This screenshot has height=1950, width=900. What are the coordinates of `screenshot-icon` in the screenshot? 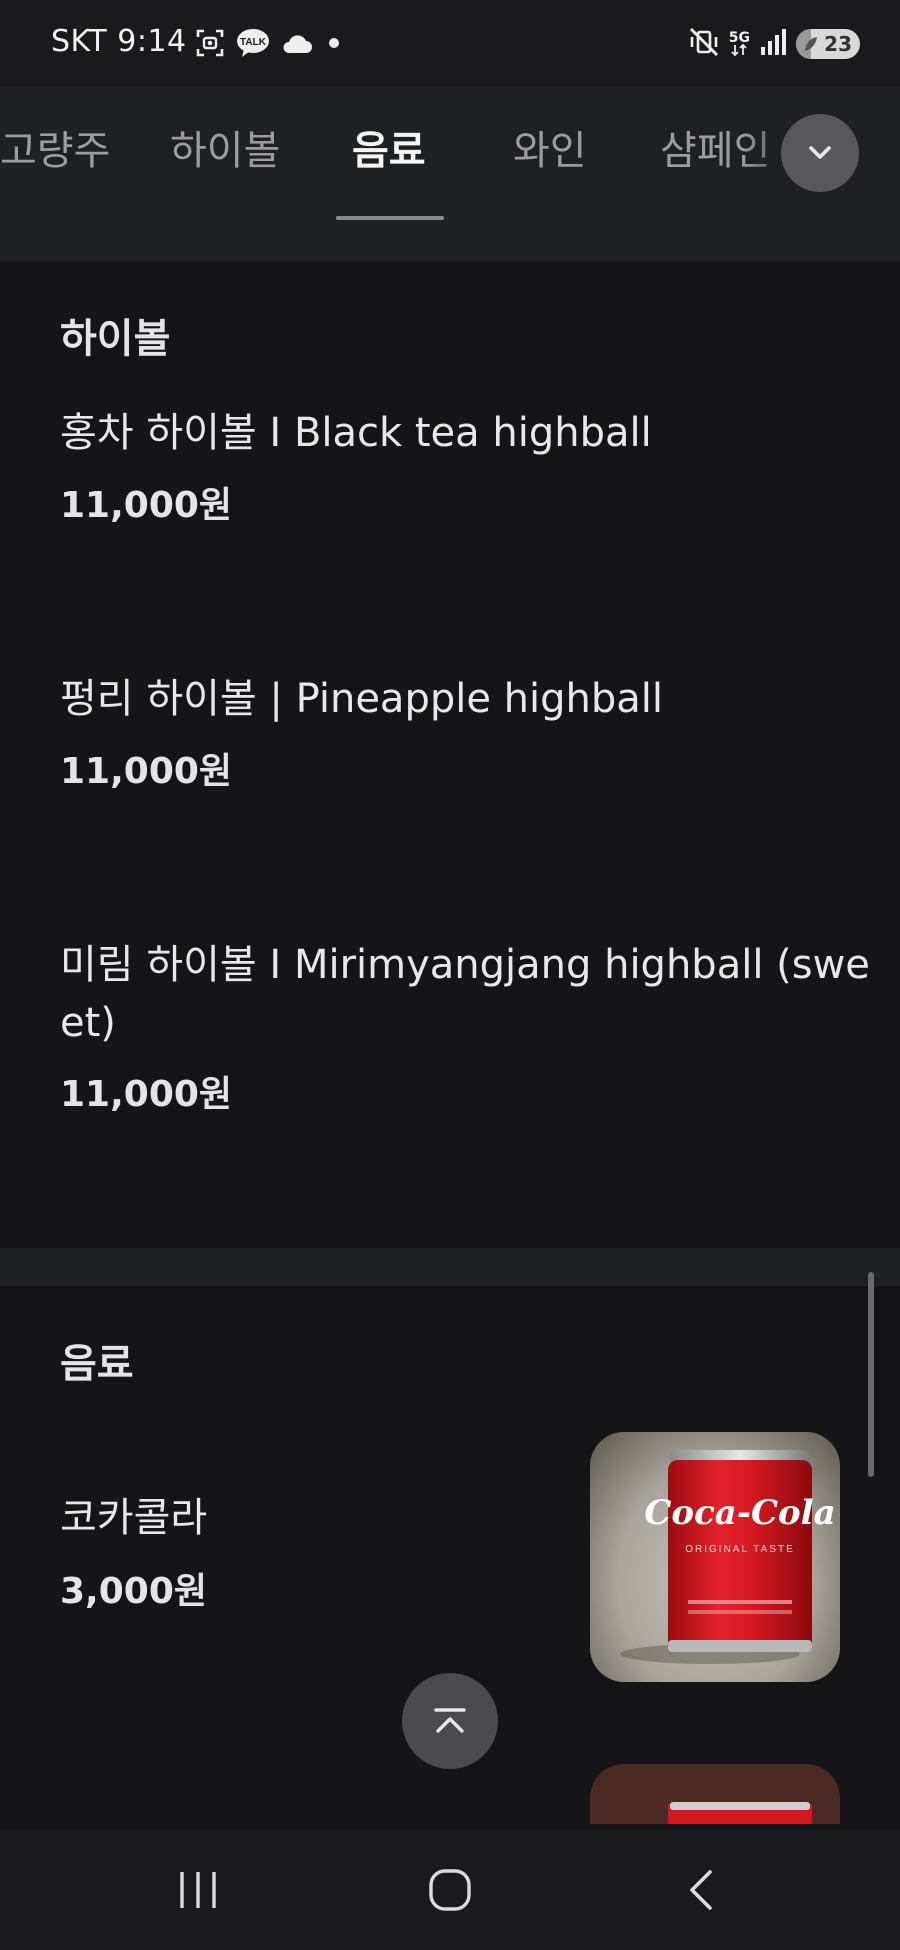 It's located at (210, 45).